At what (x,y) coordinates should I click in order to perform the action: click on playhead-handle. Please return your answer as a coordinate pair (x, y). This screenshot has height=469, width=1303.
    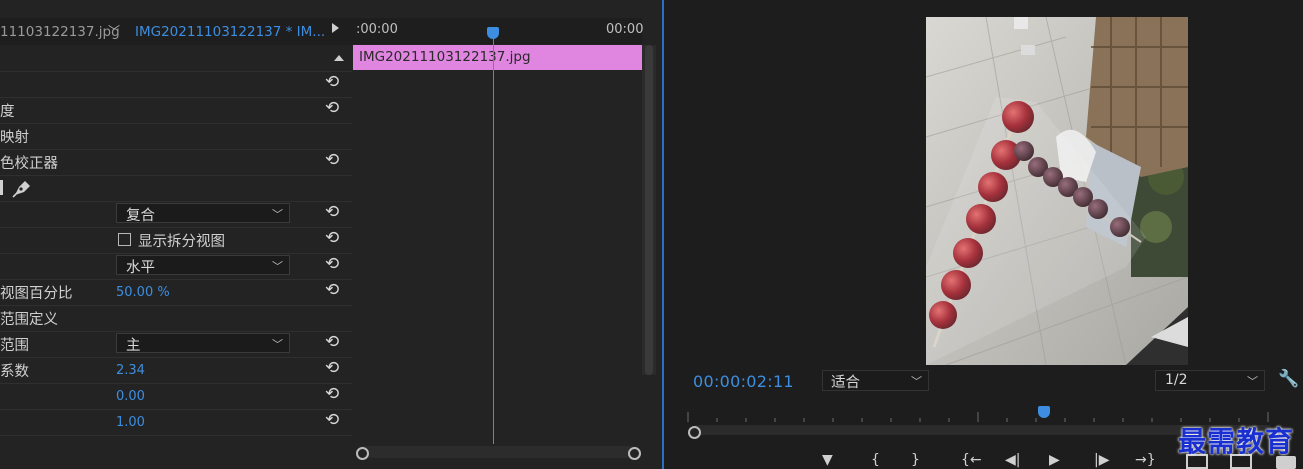
    Looking at the image, I should click on (493, 33).